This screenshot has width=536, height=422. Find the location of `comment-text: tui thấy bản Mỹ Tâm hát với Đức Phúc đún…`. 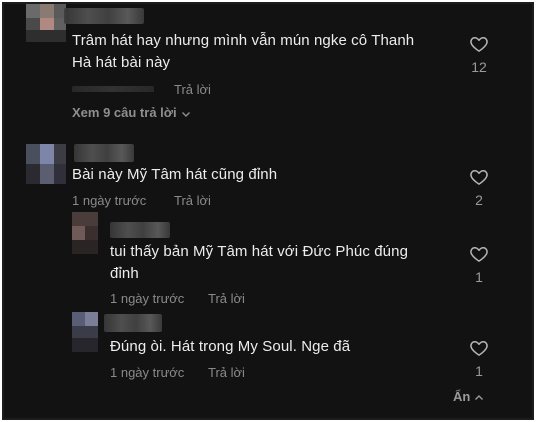

comment-text: tui thấy bản Mỹ Tâm hát với Đức Phúc đún… is located at coordinates (259, 251).